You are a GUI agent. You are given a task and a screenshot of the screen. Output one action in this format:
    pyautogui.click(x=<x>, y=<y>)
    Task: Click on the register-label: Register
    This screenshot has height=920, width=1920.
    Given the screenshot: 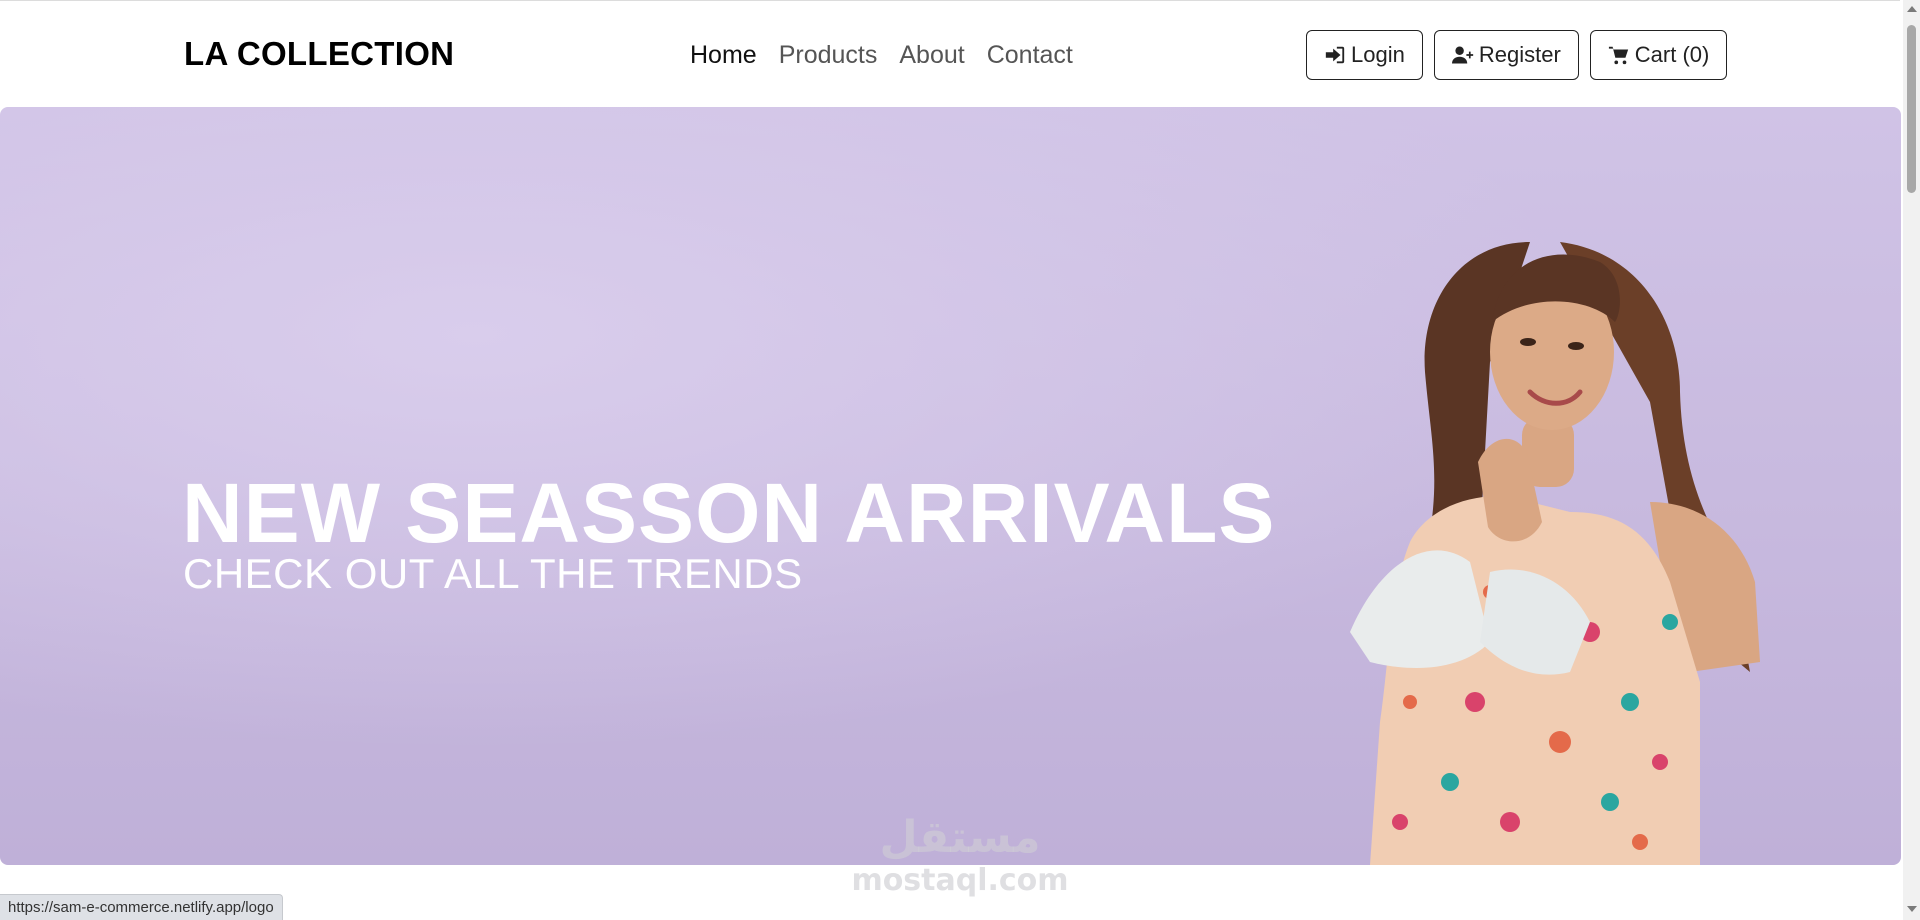 What is the action you would take?
    pyautogui.click(x=1519, y=54)
    